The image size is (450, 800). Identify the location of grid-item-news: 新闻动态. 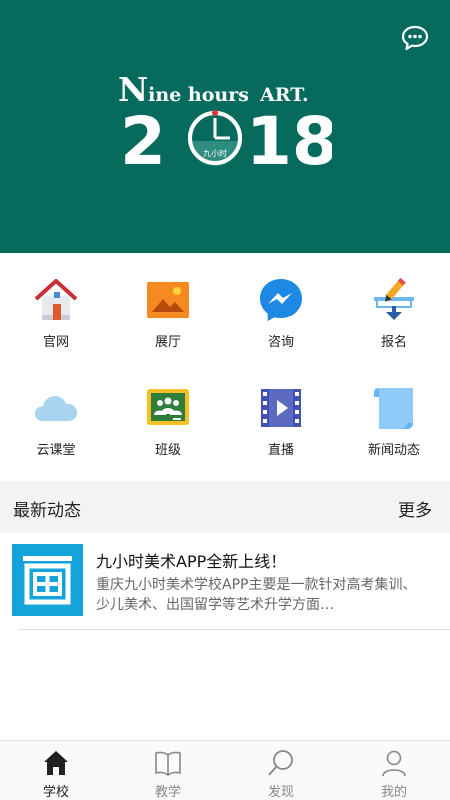
(394, 415).